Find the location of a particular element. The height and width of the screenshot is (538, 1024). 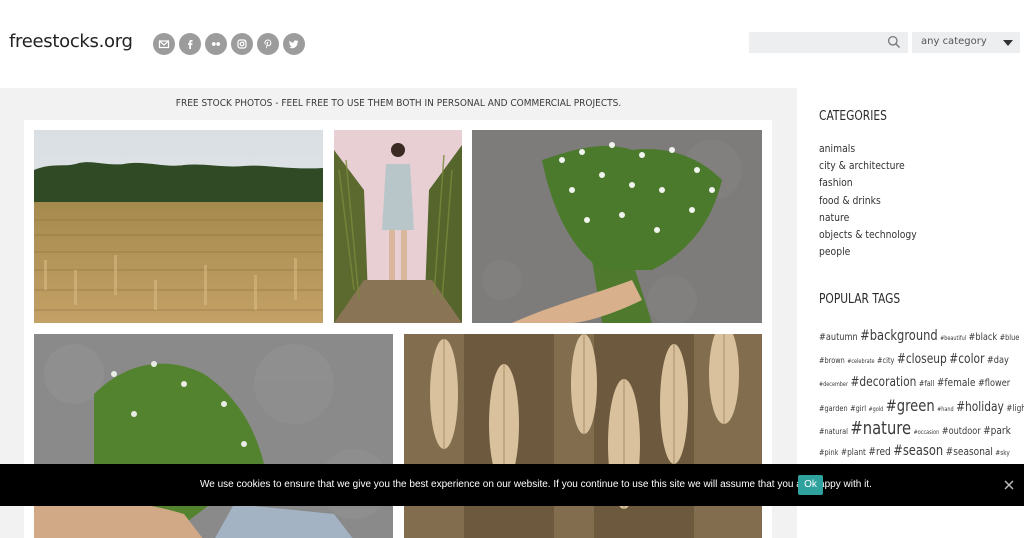

category-select: any category is located at coordinates (966, 42).